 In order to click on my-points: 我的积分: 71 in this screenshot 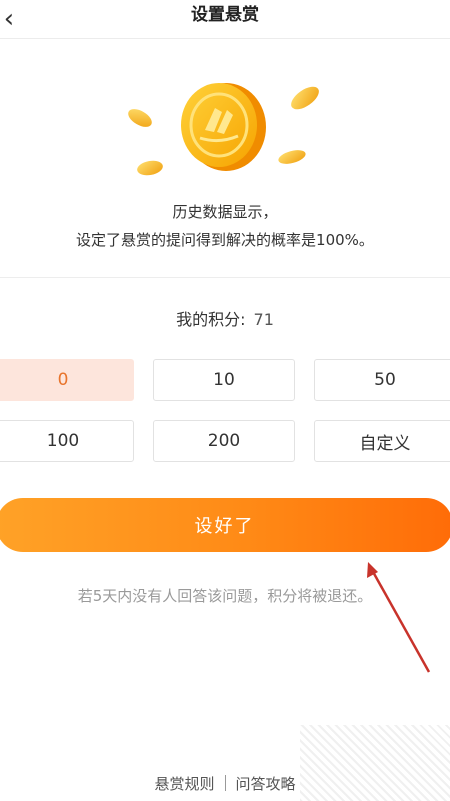, I will do `click(225, 320)`.